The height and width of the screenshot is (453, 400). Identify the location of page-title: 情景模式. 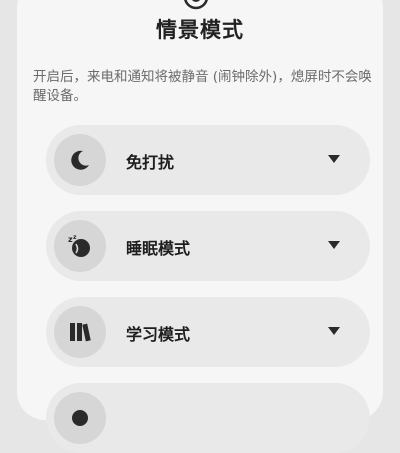
(200, 30).